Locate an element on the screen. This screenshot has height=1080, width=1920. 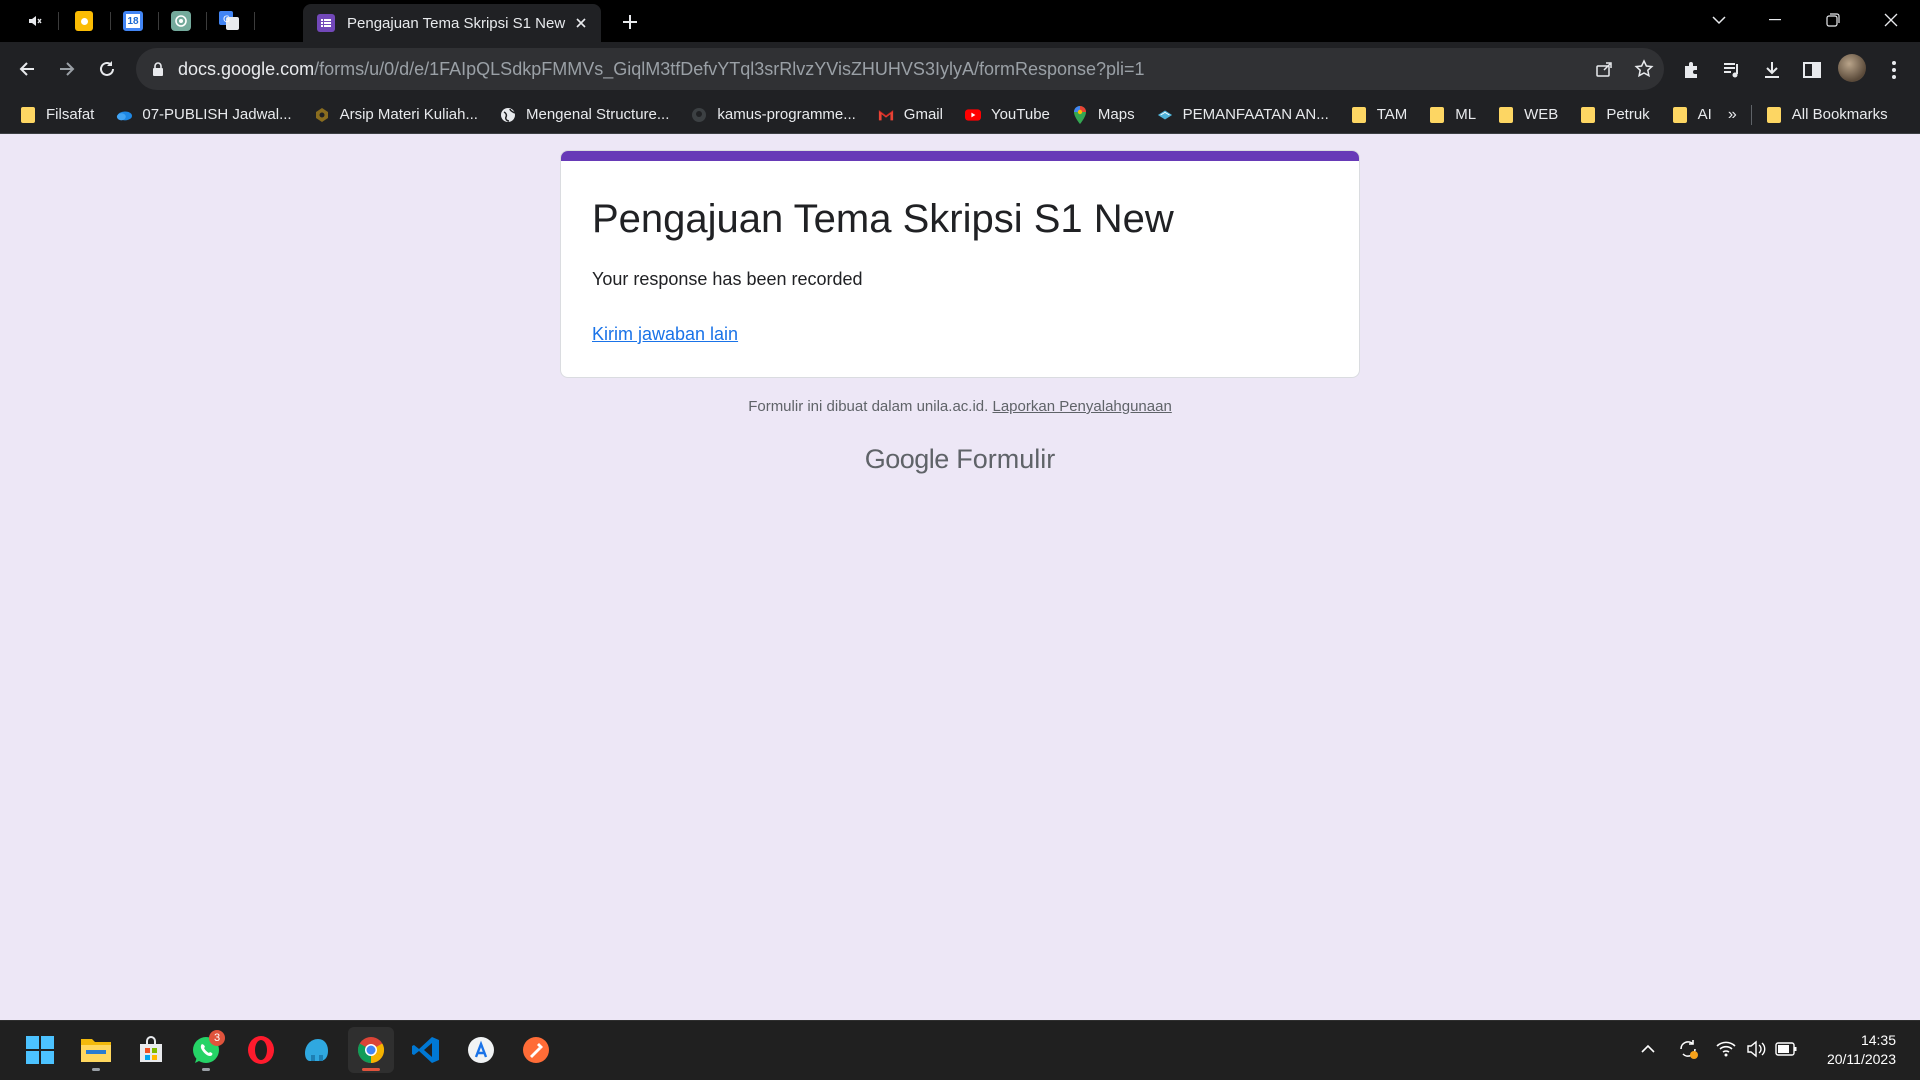
tab-active: Pengajuan Tema Skripsi S1 New is located at coordinates (452, 23).